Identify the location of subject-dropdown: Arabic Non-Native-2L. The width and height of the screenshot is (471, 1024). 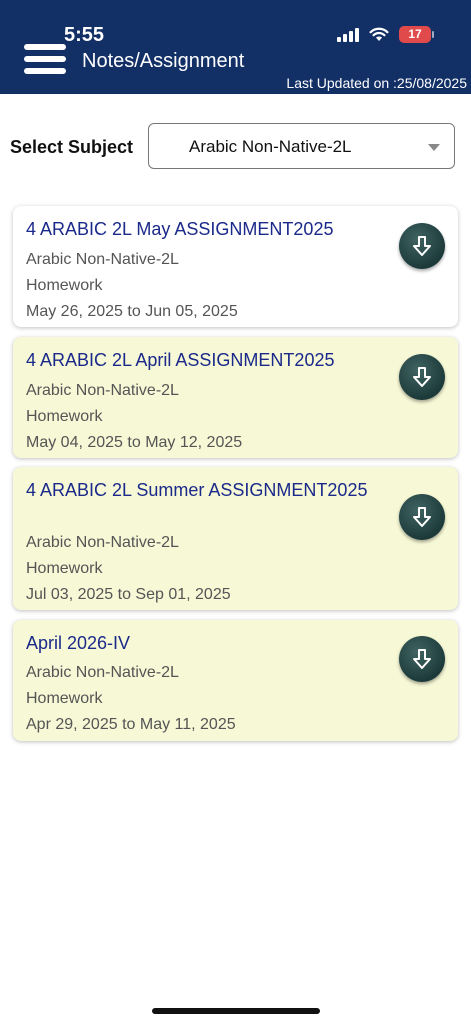
(301, 146).